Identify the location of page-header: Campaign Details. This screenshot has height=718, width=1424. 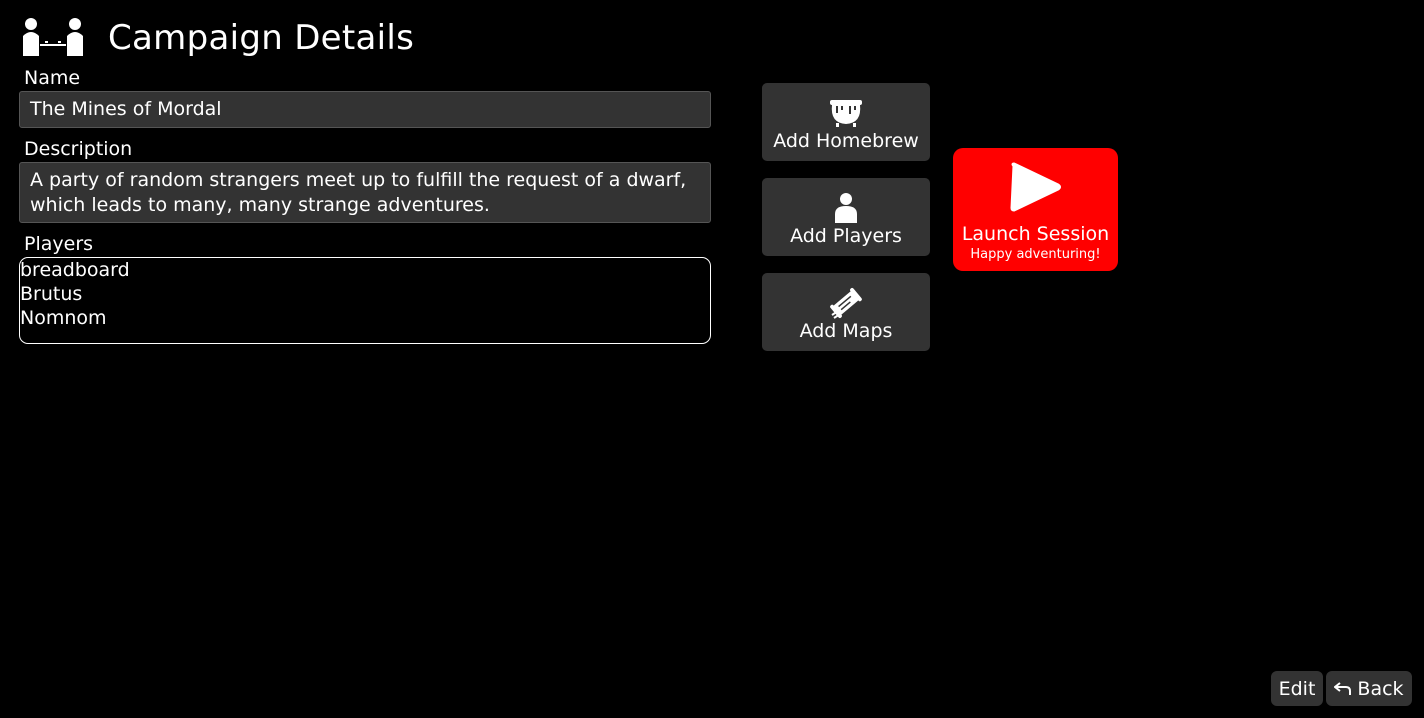
(217, 38).